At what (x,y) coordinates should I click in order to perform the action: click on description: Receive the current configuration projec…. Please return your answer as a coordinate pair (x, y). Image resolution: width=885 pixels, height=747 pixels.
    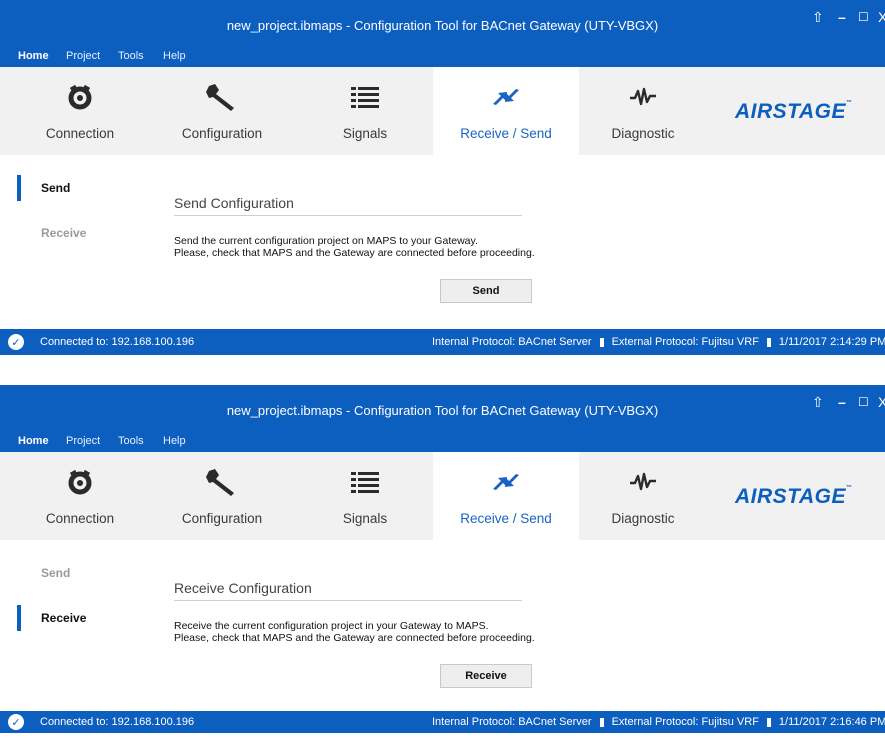
    Looking at the image, I should click on (354, 632).